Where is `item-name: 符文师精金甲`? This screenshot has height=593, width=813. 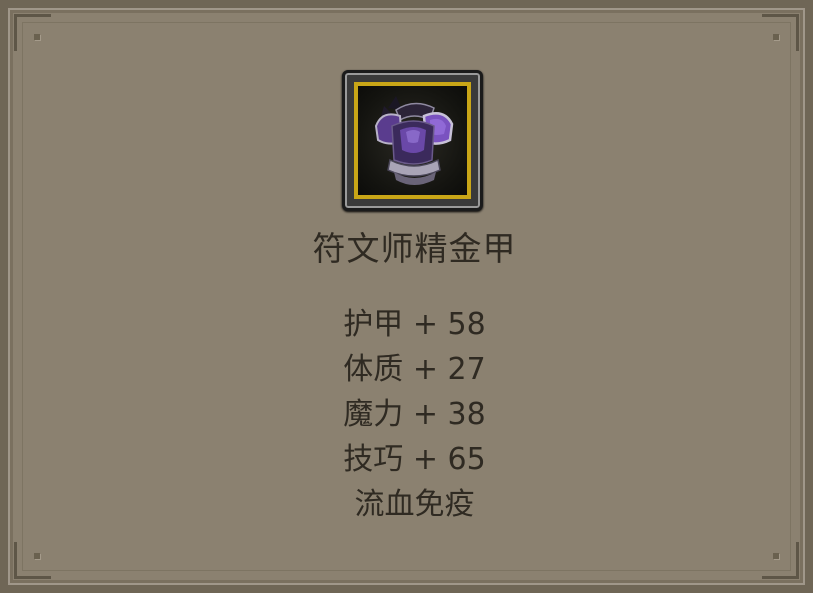 item-name: 符文师精金甲 is located at coordinates (414, 248).